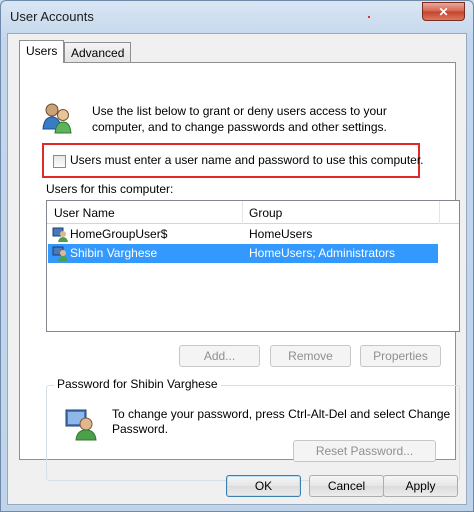 This screenshot has height=512, width=474. I want to click on tab-advanced-label: Advanced, so click(98, 53).